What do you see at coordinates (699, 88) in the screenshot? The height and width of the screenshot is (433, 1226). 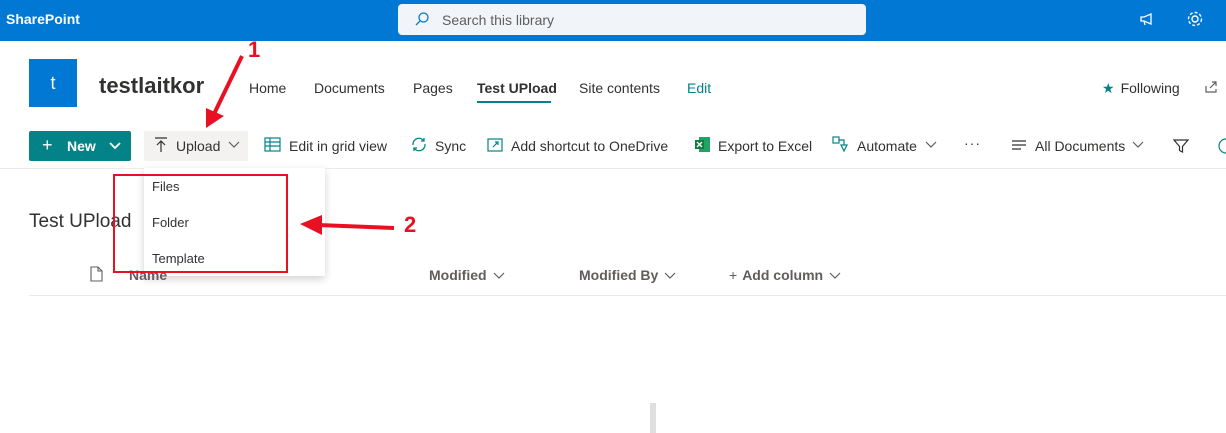 I see `nav-edit: Edit` at bounding box center [699, 88].